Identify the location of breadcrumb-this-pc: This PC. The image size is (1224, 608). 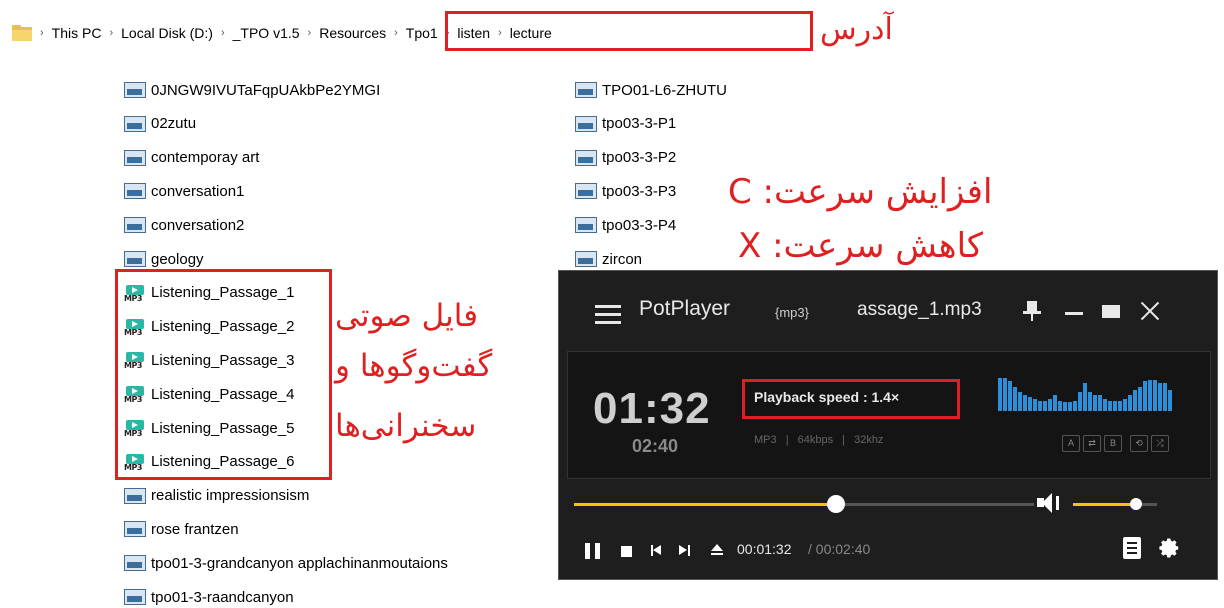
(77, 33).